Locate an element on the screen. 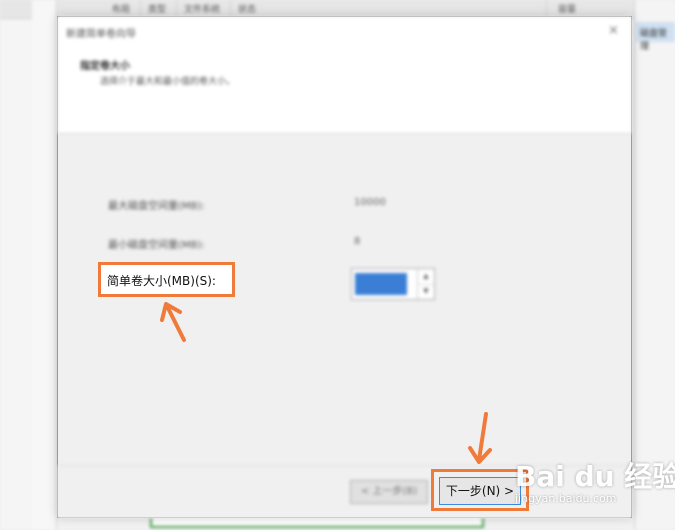  volume-size-selected-text is located at coordinates (381, 284).